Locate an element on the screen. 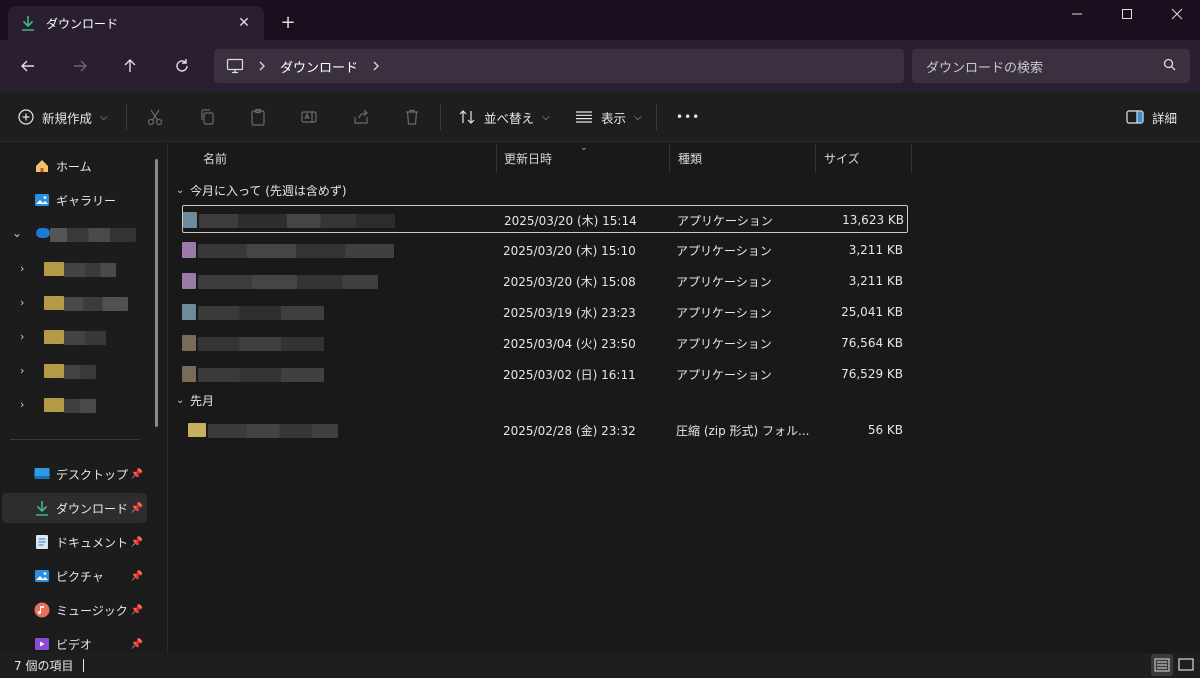 This screenshot has height=678, width=1200. new-tab-button: + is located at coordinates (288, 22).